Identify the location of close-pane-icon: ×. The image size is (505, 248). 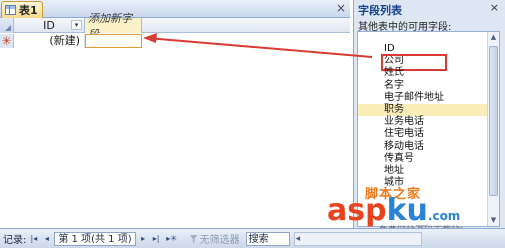
(494, 7).